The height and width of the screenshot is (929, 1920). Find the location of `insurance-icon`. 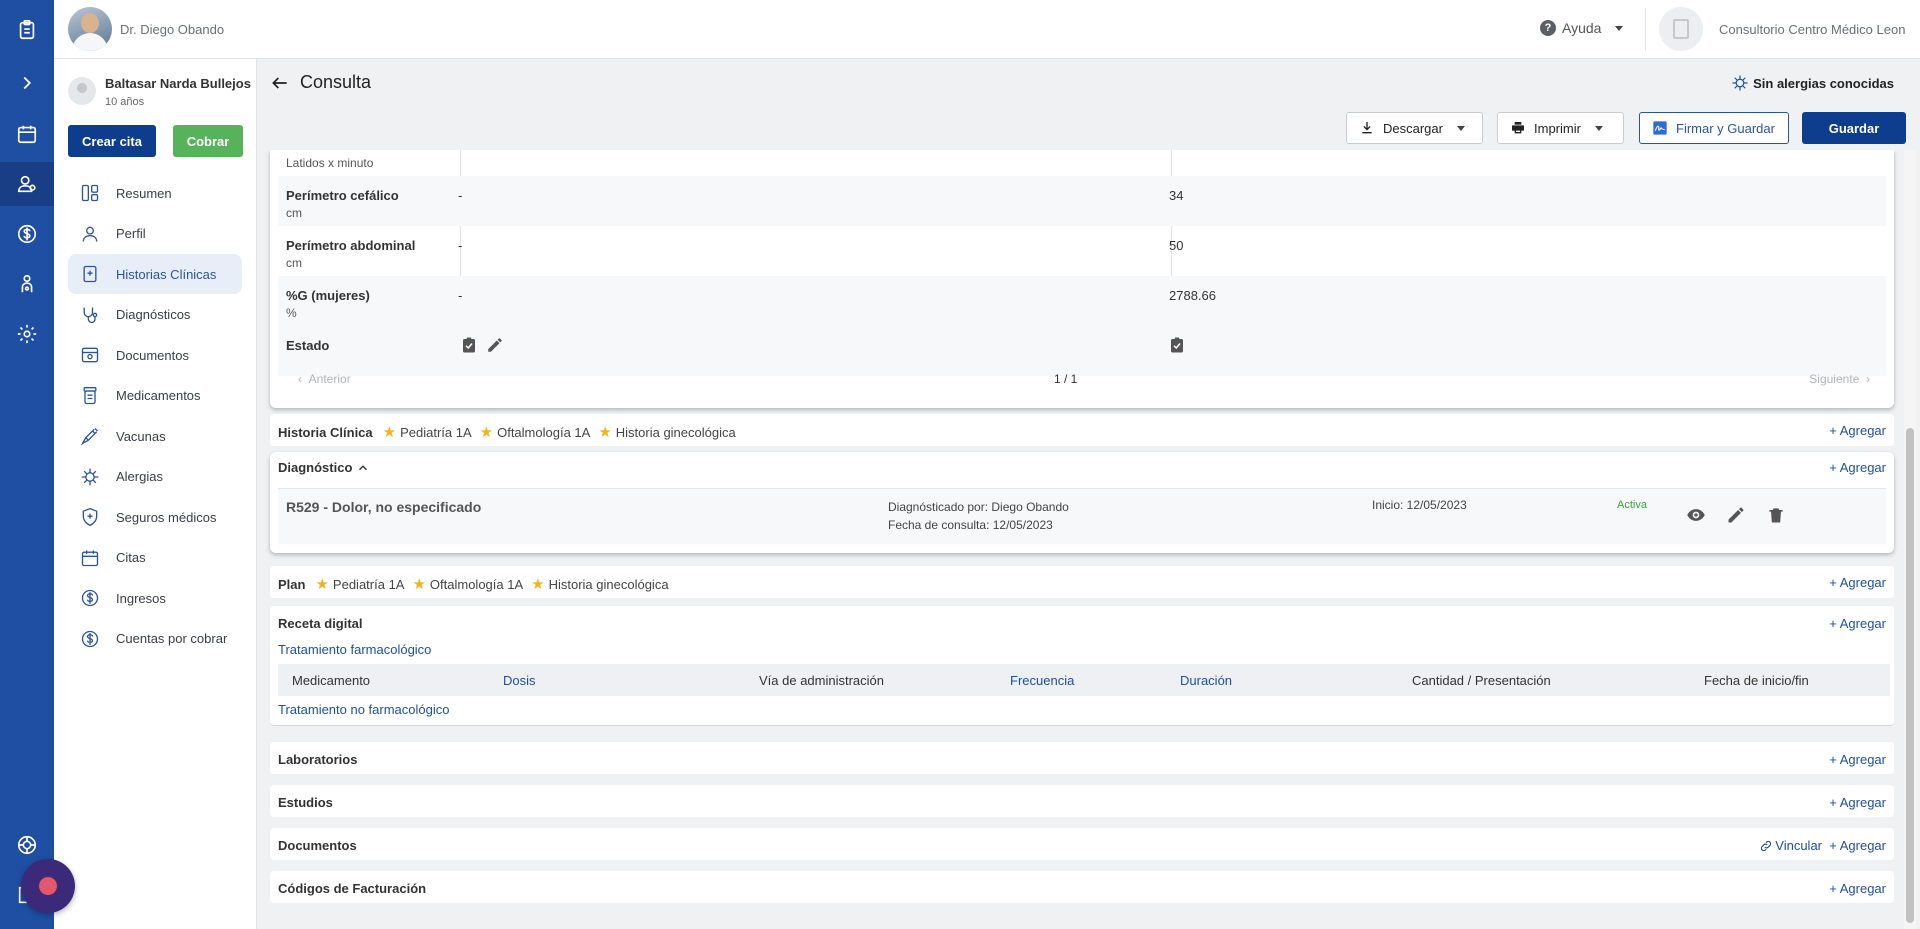

insurance-icon is located at coordinates (90, 517).